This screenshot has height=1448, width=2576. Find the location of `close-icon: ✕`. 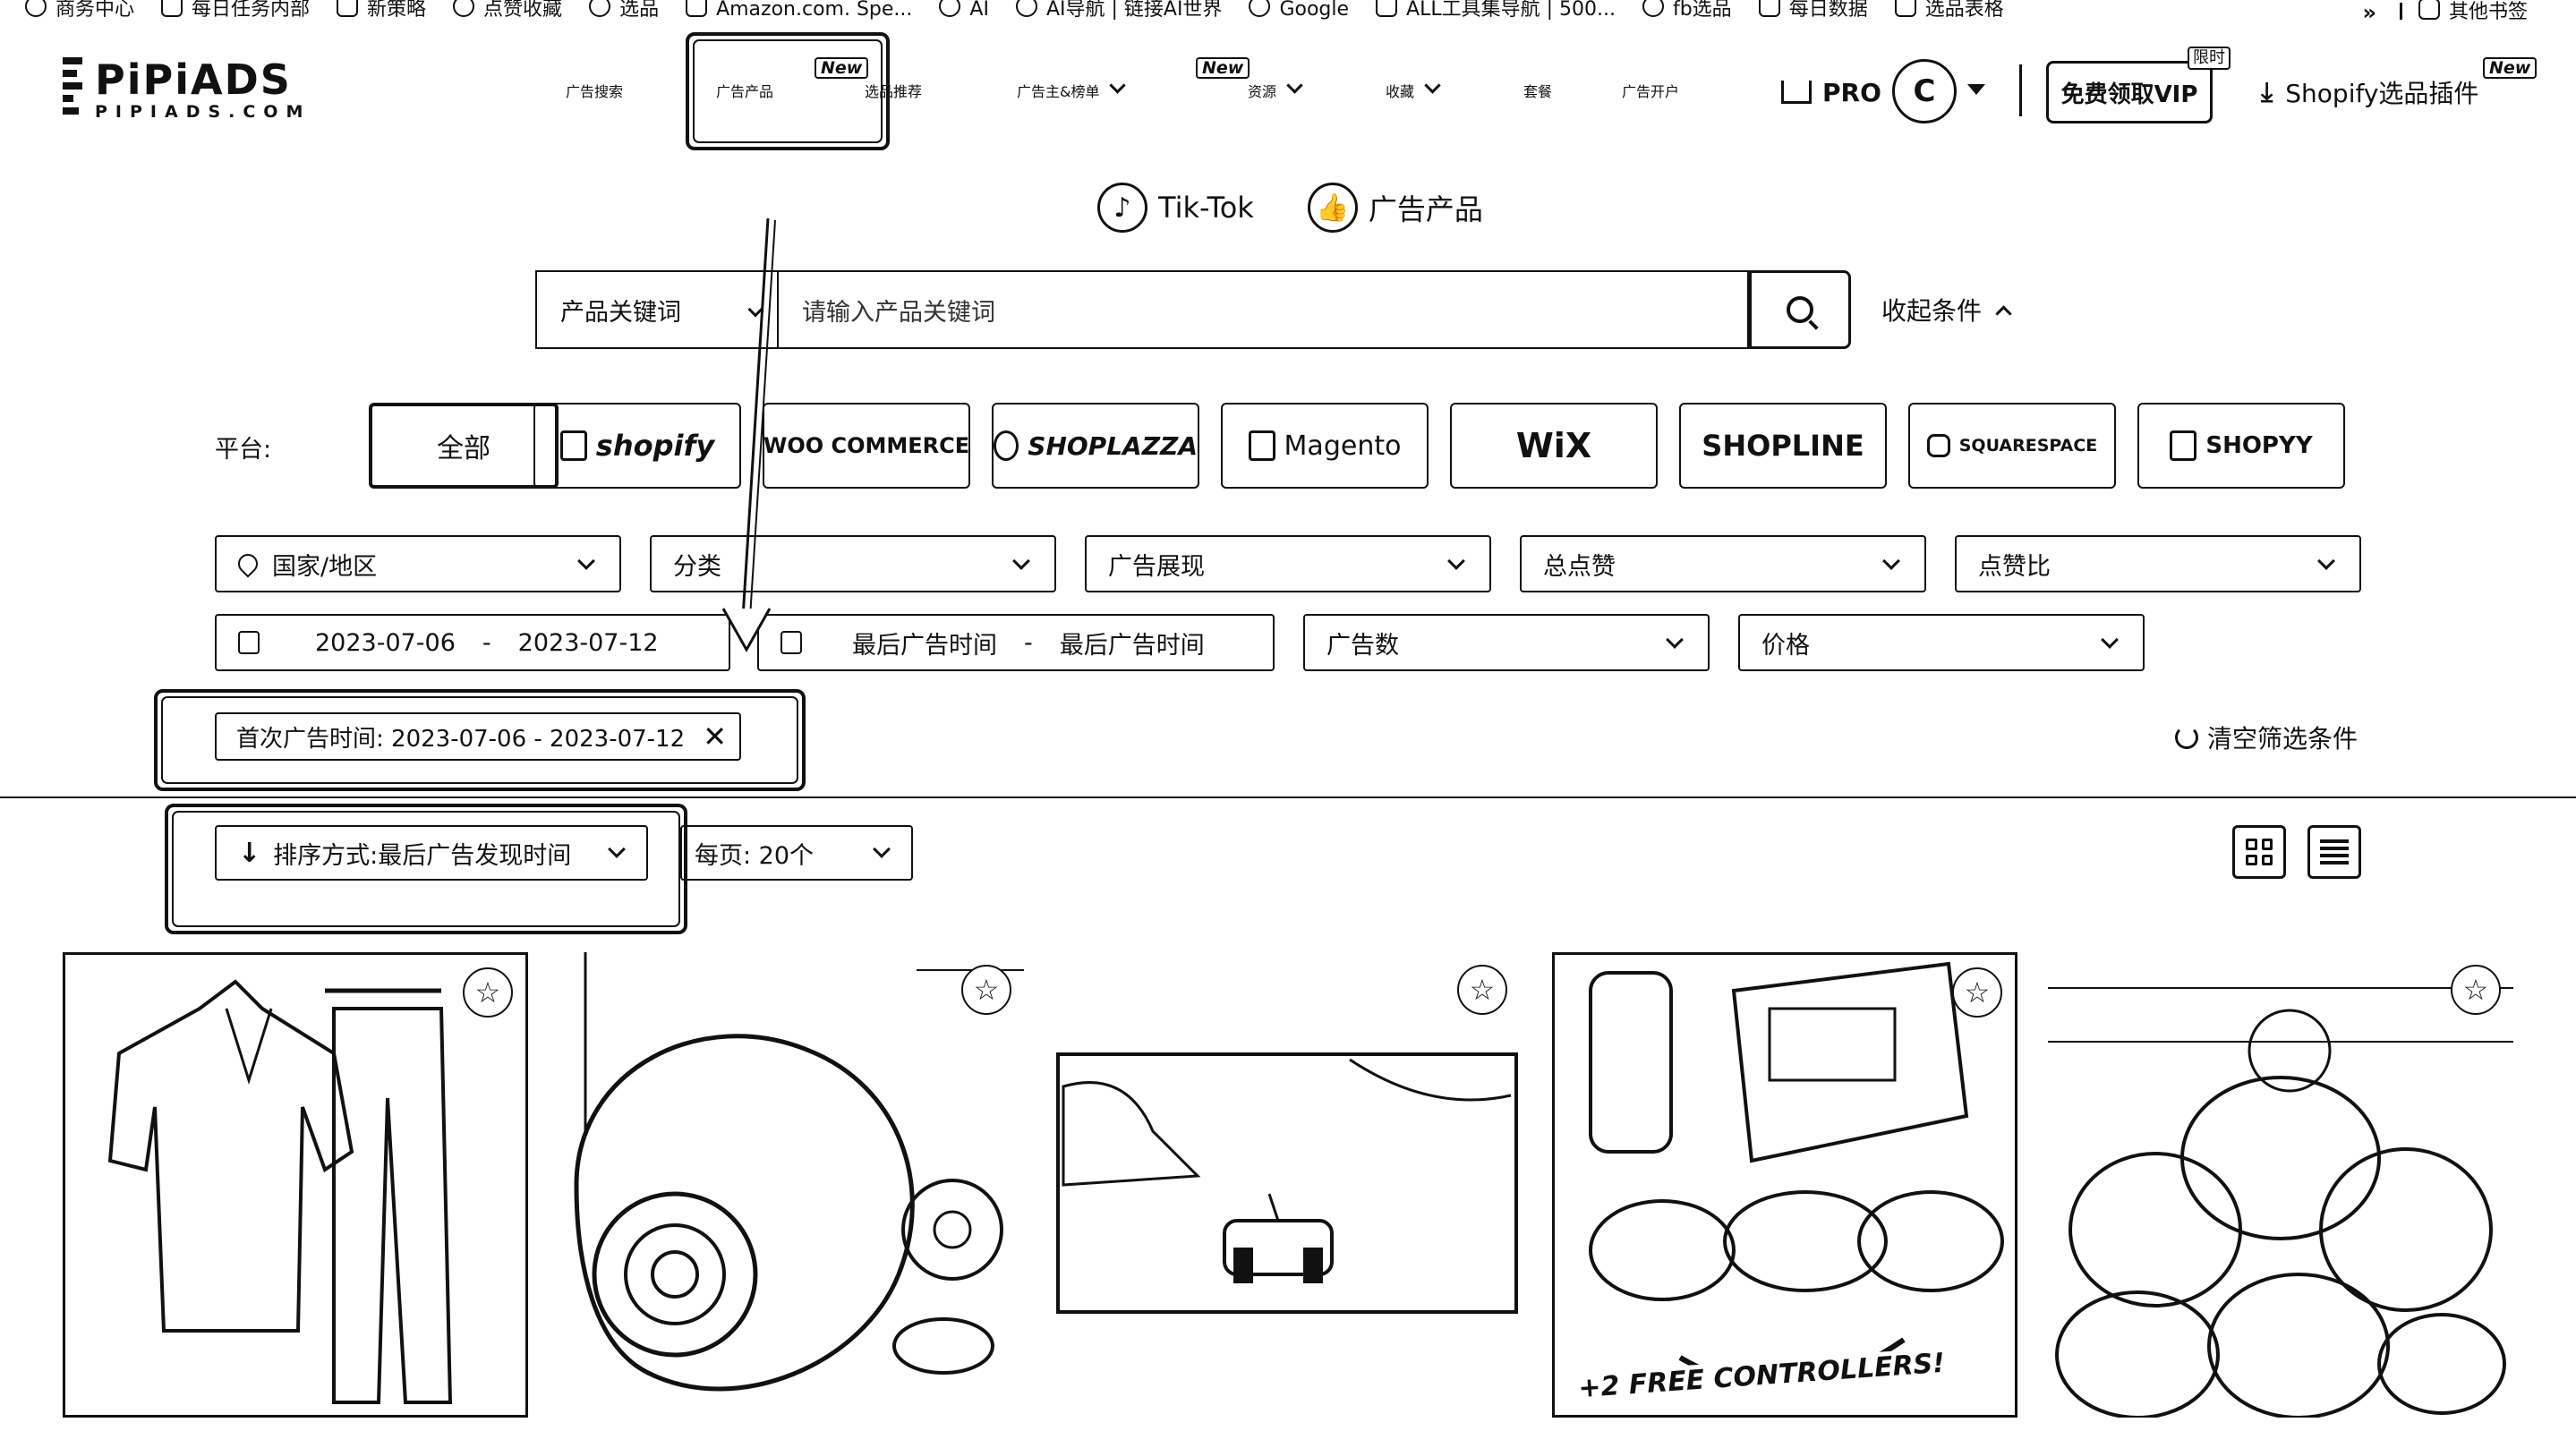

close-icon: ✕ is located at coordinates (715, 737).